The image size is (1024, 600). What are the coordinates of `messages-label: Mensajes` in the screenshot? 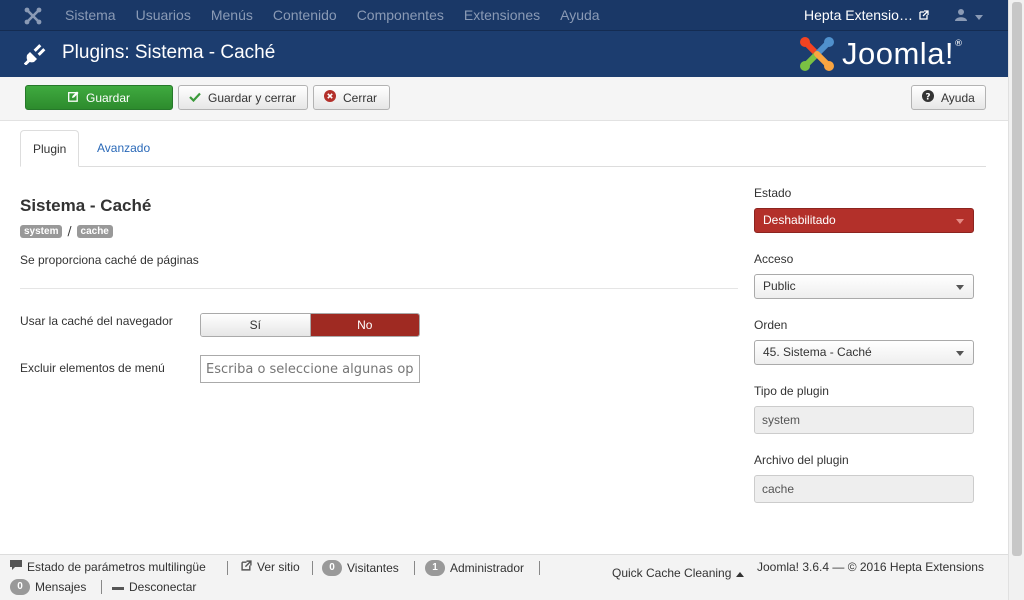 It's located at (61, 587).